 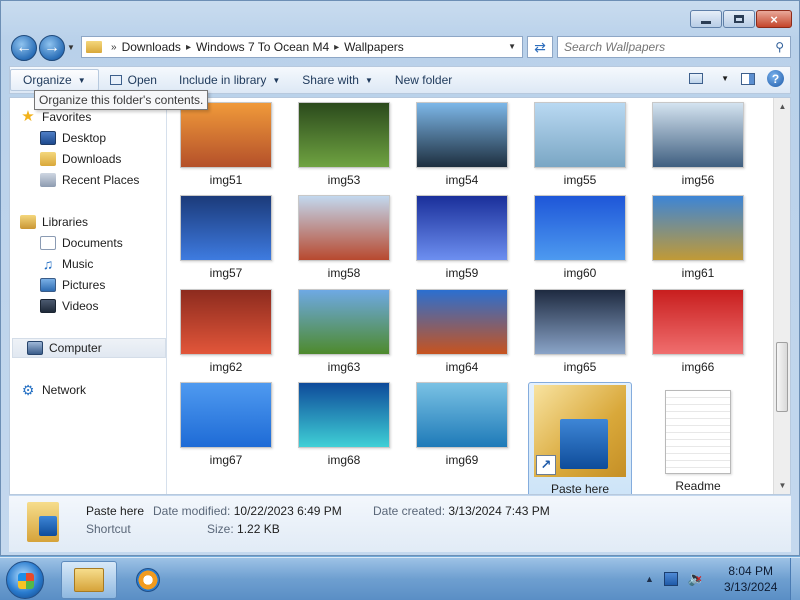 What do you see at coordinates (580, 273) in the screenshot?
I see `file-item-label: img60` at bounding box center [580, 273].